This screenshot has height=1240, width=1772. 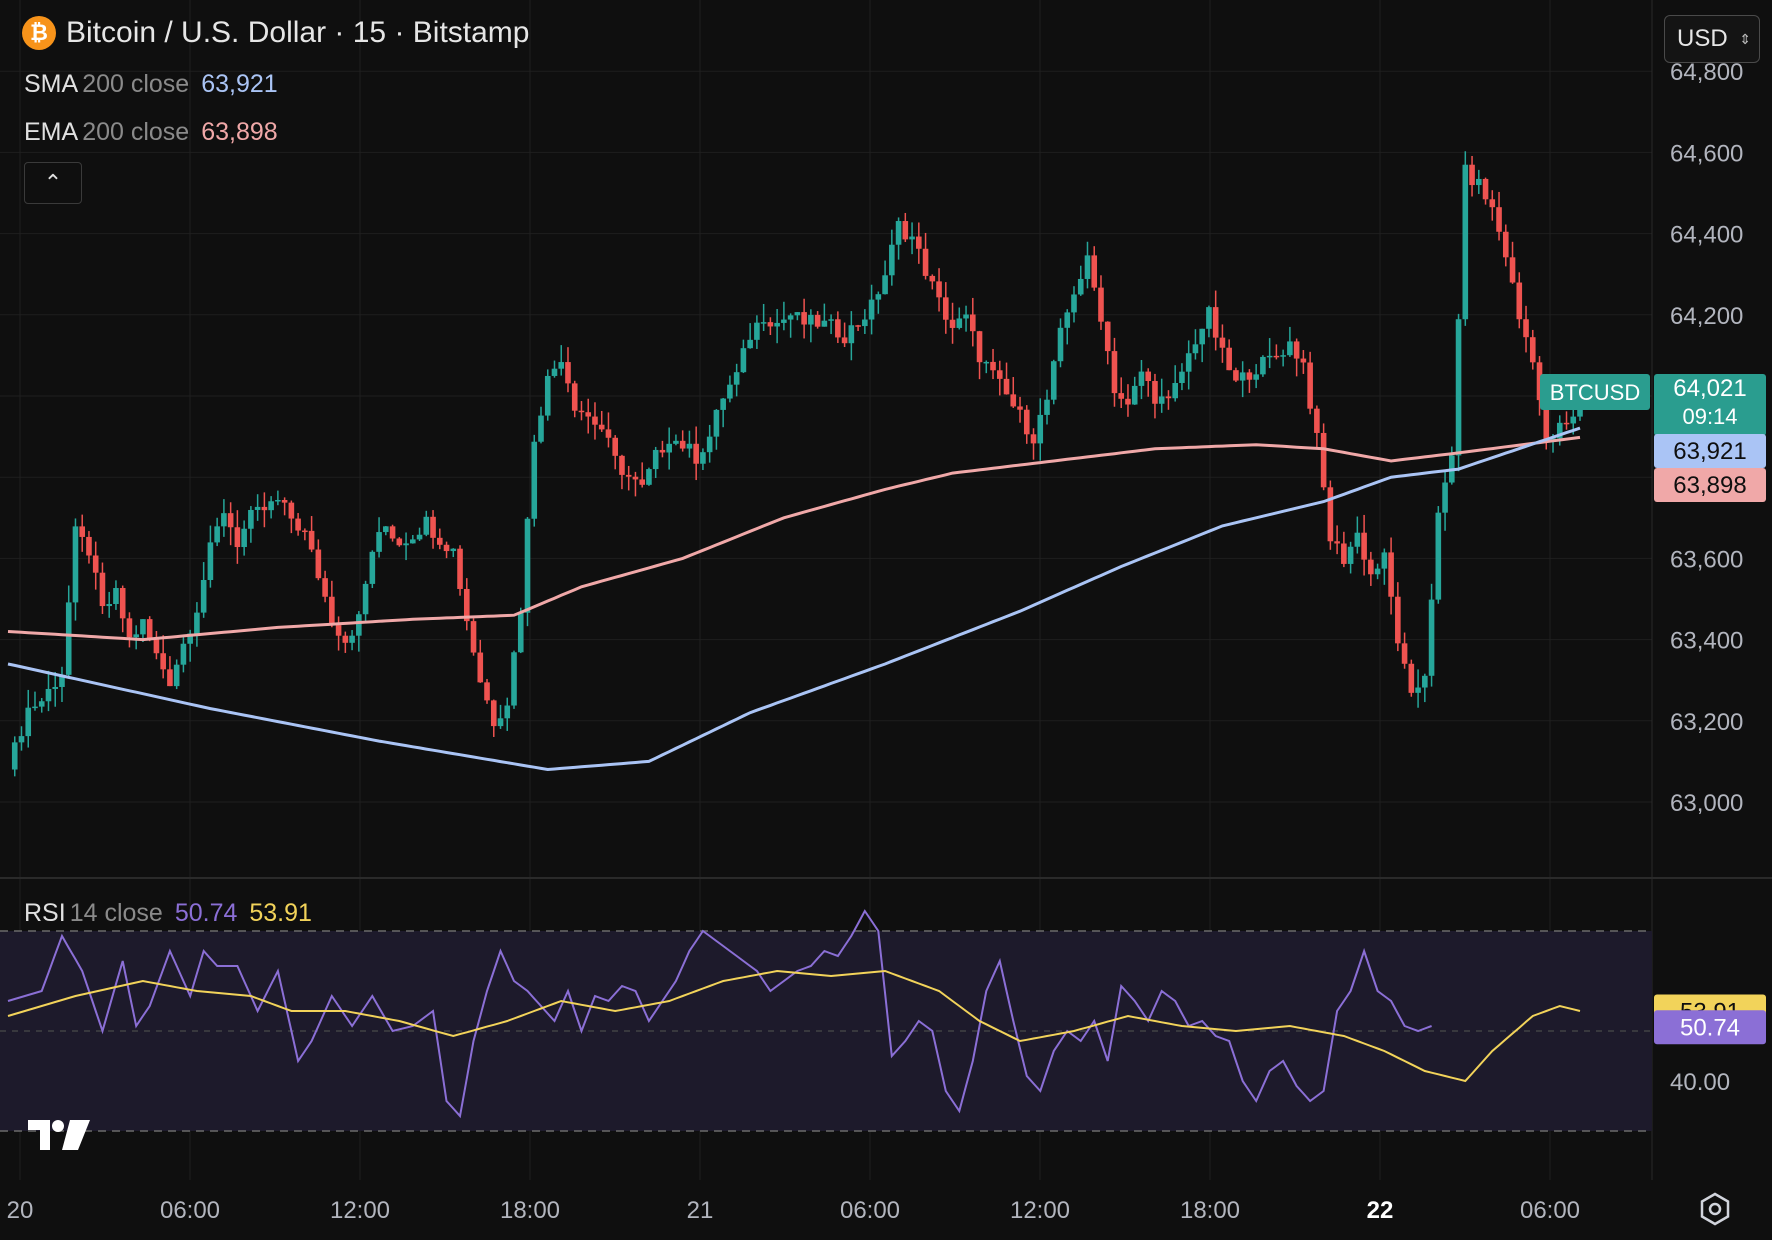 What do you see at coordinates (51, 132) in the screenshot?
I see `ema-name: EMA` at bounding box center [51, 132].